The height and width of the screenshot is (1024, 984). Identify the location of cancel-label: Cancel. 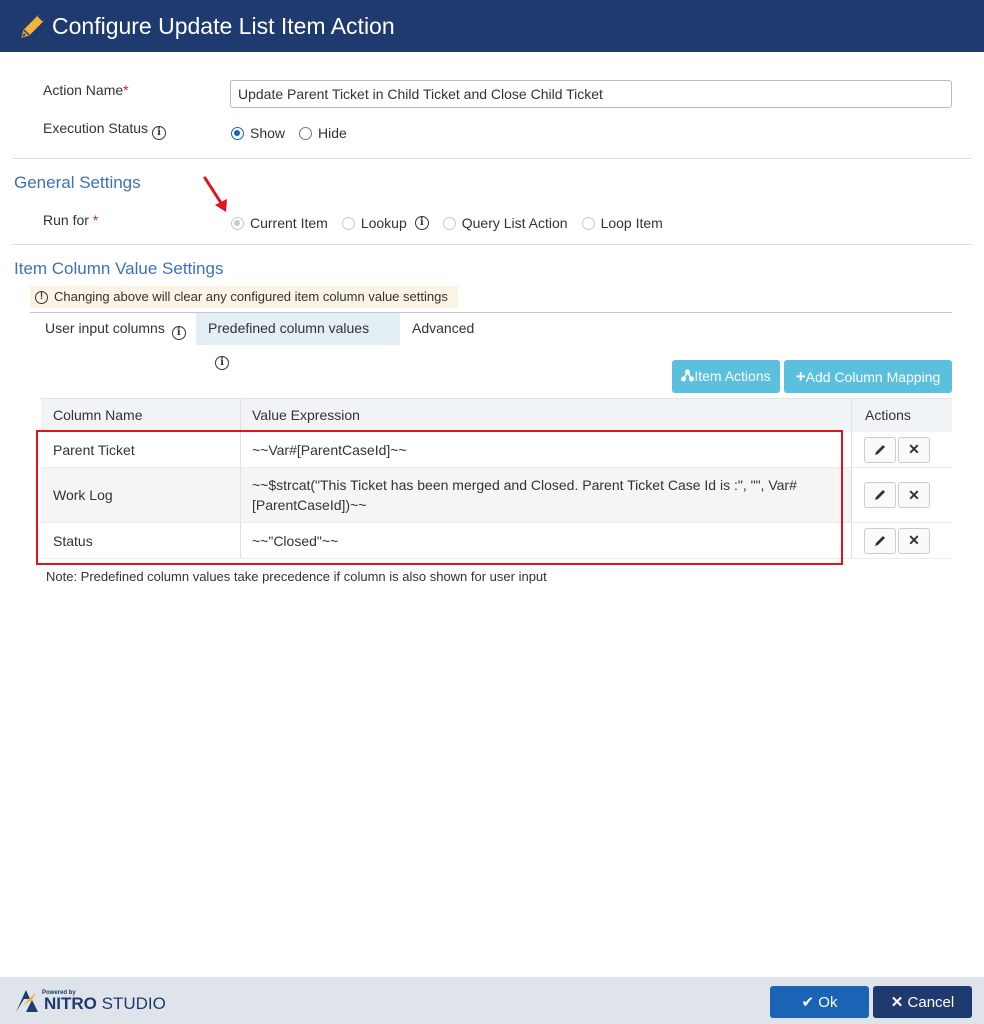
(931, 1002).